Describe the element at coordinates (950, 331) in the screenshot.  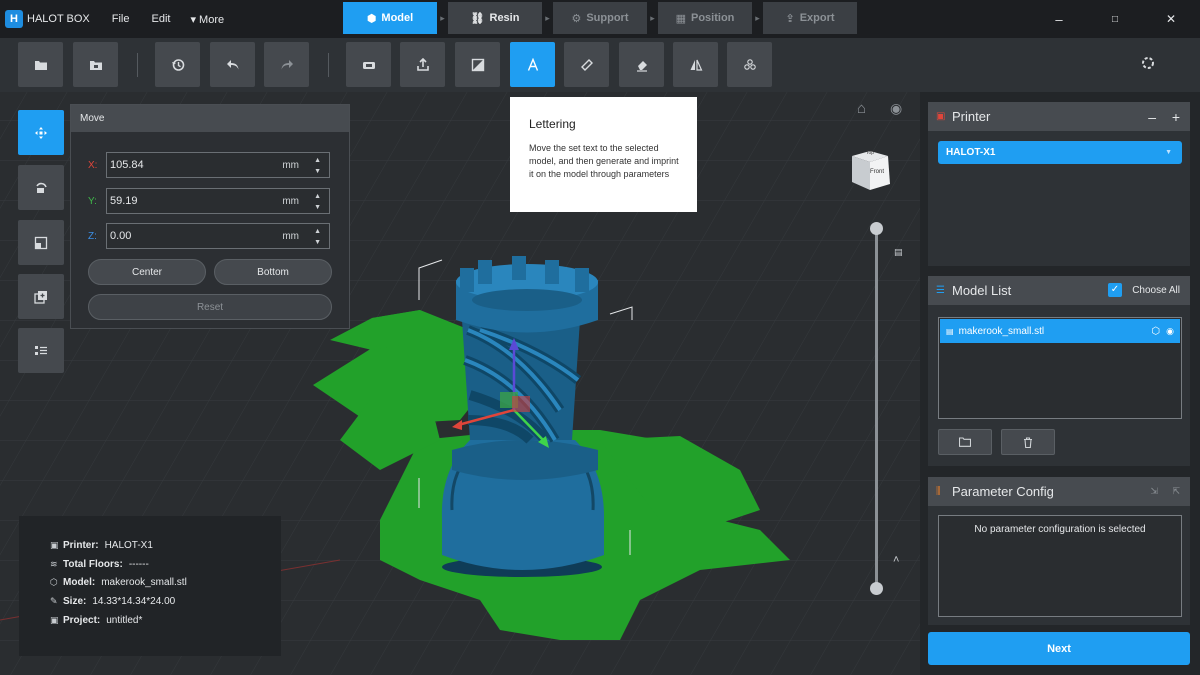
I see `file-icon: ▤` at that location.